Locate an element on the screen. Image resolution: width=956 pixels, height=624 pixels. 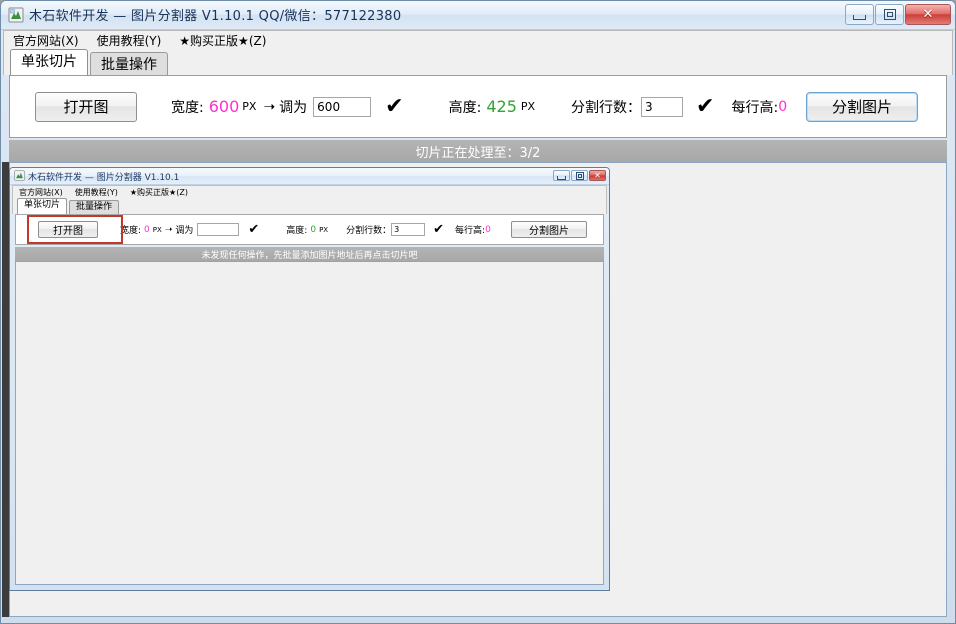
nested-rows-label: 分割行数： is located at coordinates (369, 231).